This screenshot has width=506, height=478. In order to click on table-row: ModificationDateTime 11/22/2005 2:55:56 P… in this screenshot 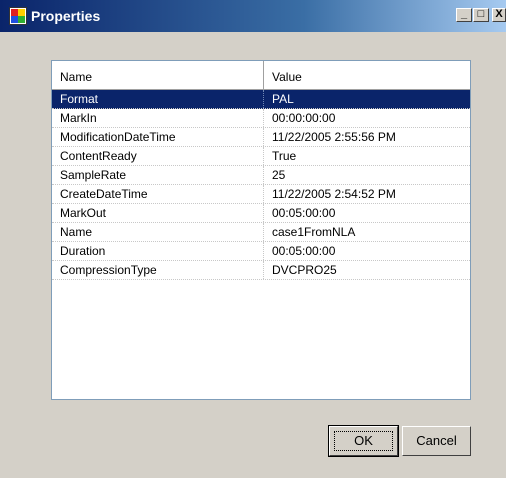, I will do `click(261, 137)`.